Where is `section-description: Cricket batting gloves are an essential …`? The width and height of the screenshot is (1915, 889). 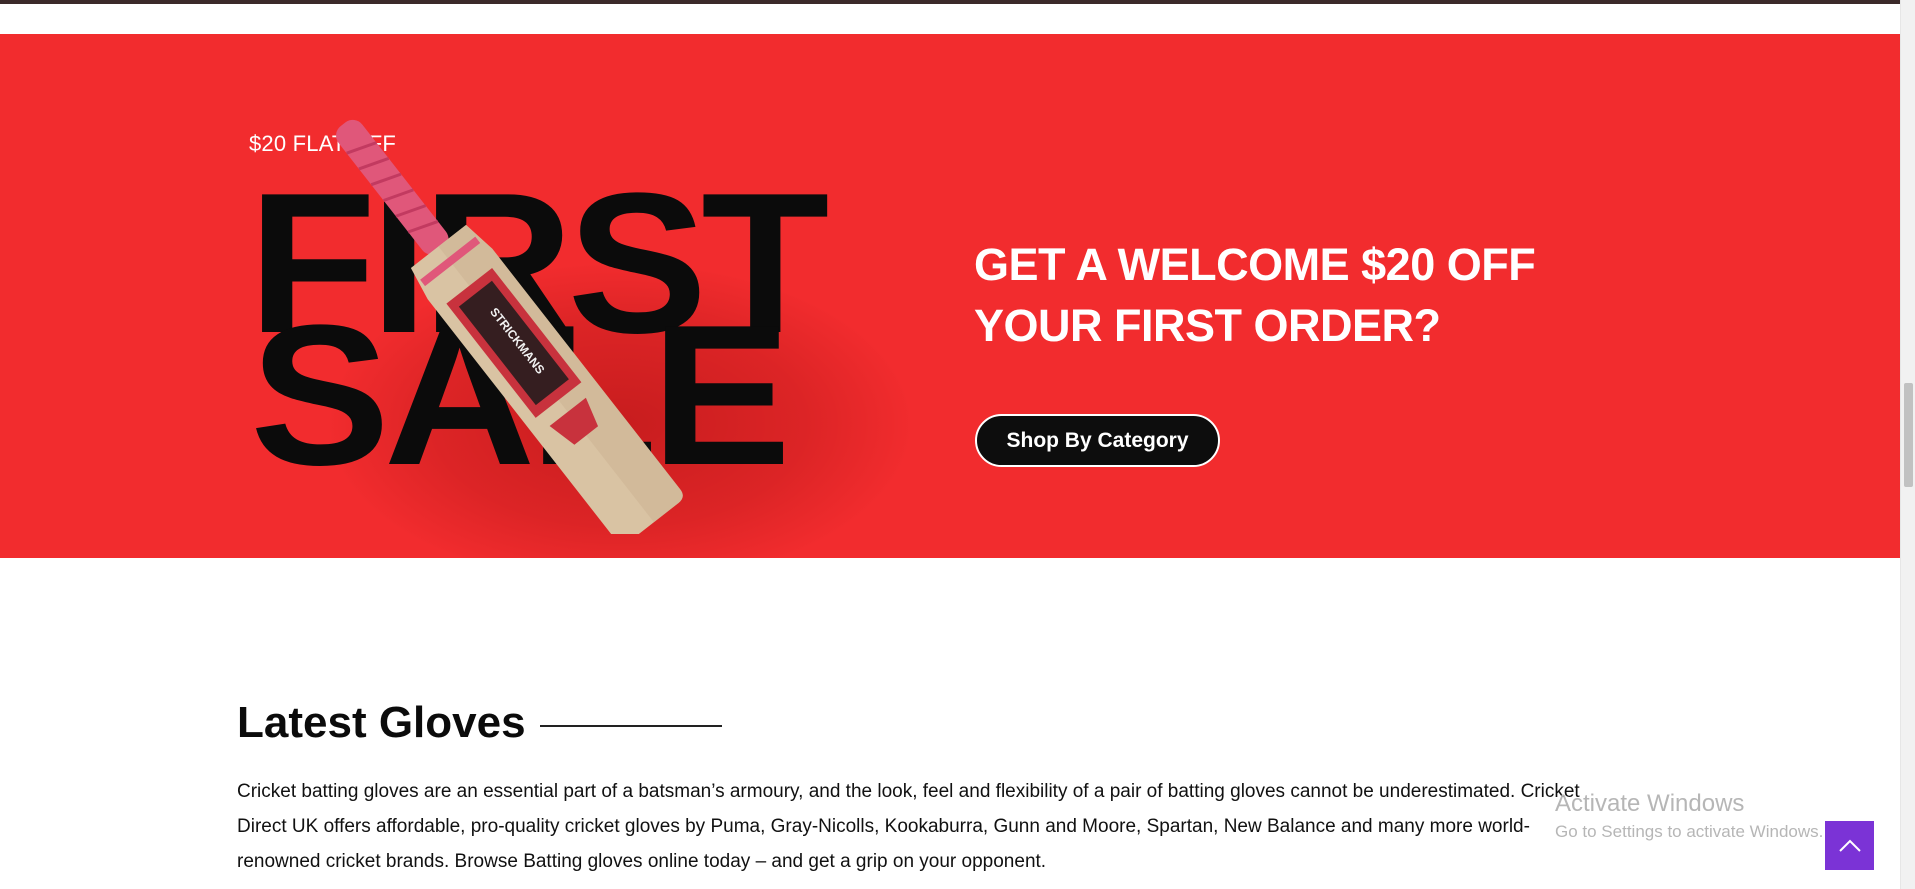
section-description: Cricket batting gloves are an essential … is located at coordinates (908, 826).